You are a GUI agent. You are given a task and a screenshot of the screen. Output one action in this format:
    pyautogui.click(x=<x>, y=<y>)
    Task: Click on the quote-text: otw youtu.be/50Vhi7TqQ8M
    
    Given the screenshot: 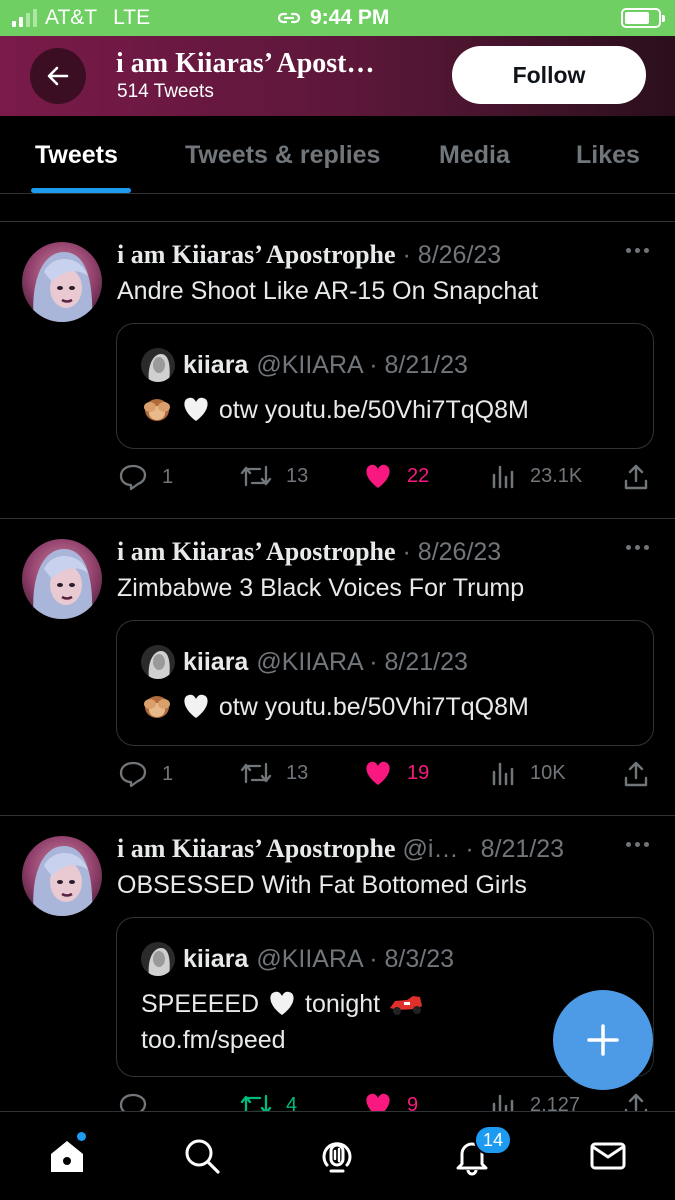 What is the action you would take?
    pyautogui.click(x=335, y=709)
    